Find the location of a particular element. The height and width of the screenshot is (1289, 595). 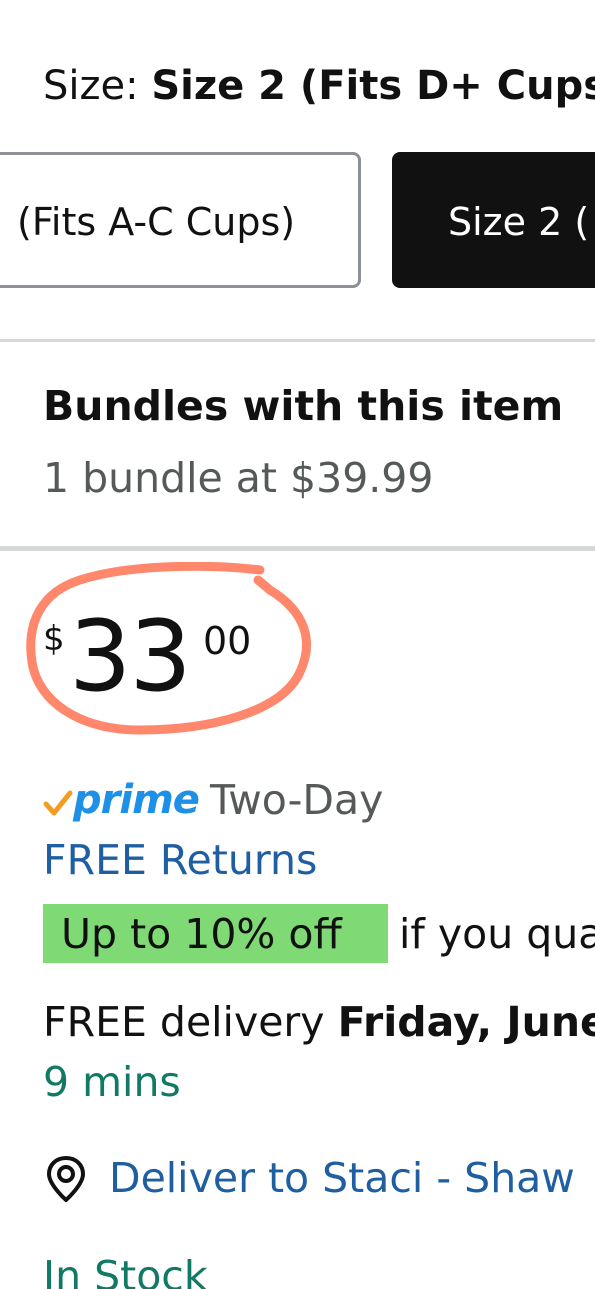

delivery-info: FREE delivery Friday, June is located at coordinates (319, 1022).